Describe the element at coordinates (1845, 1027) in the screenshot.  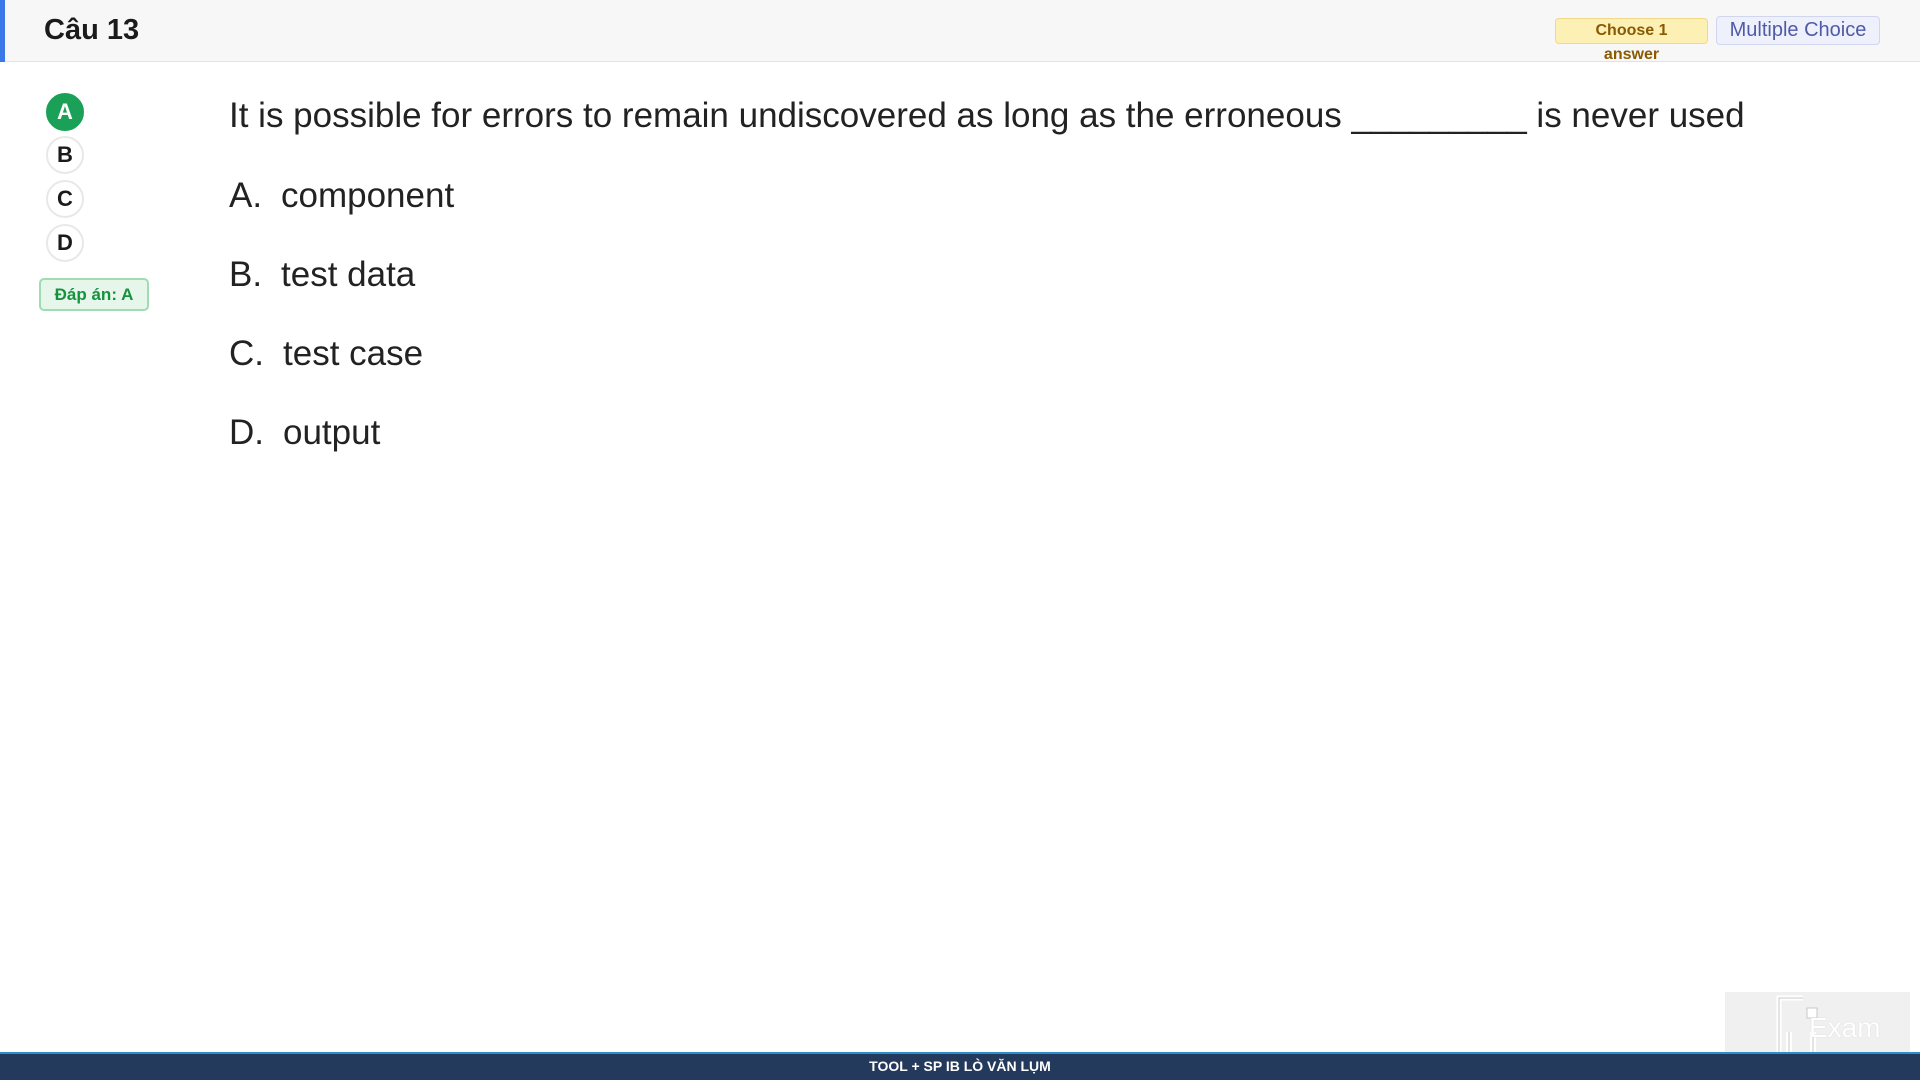
I see `logo-text: Exam` at that location.